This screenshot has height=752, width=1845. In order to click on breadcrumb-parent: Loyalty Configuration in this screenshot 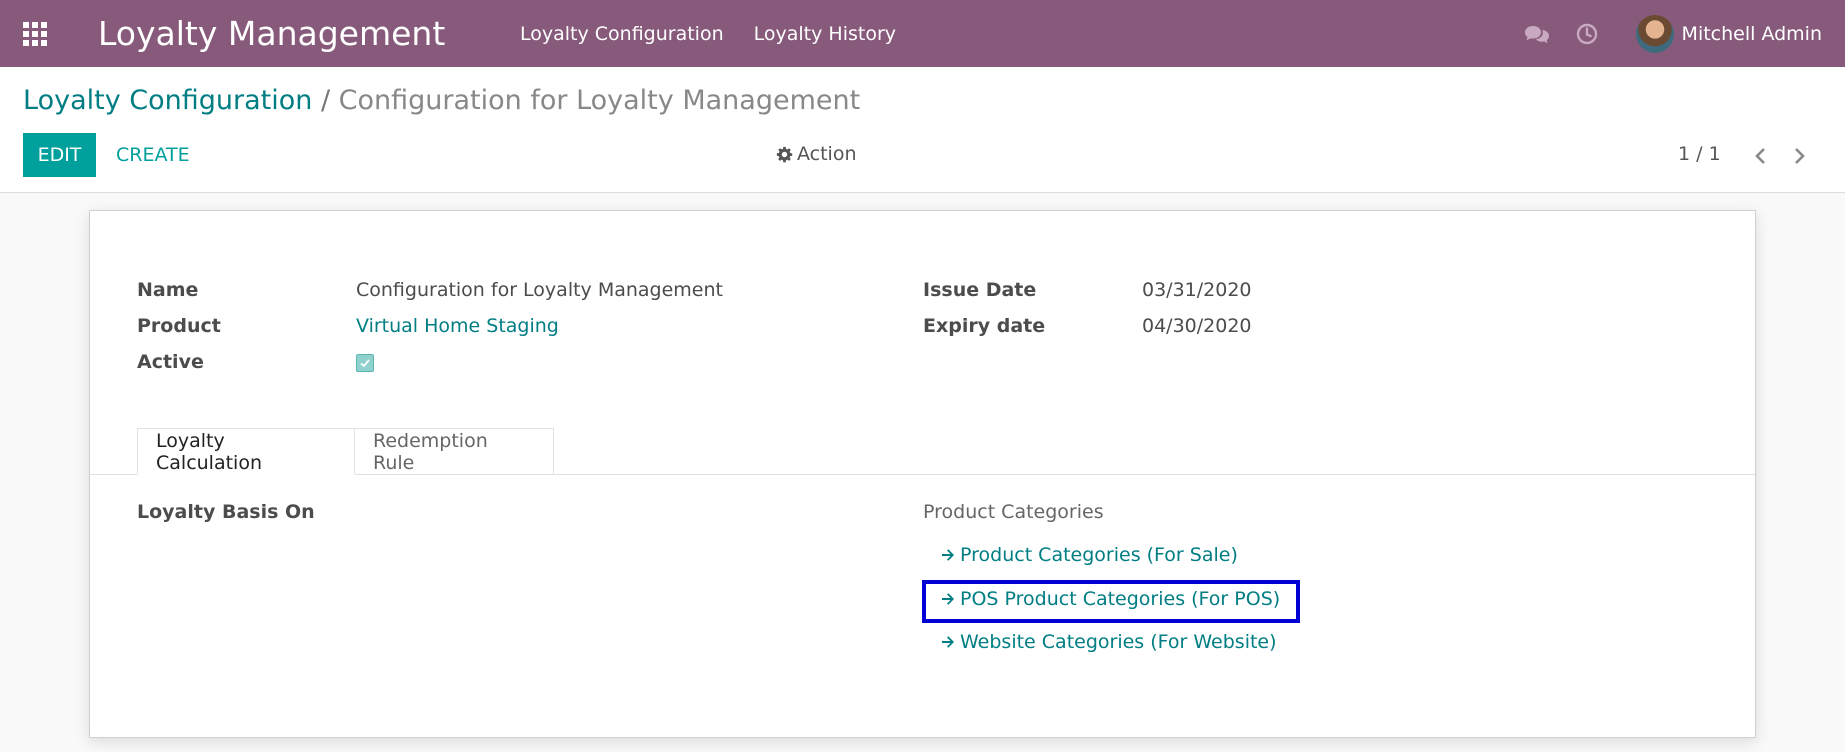, I will do `click(167, 100)`.